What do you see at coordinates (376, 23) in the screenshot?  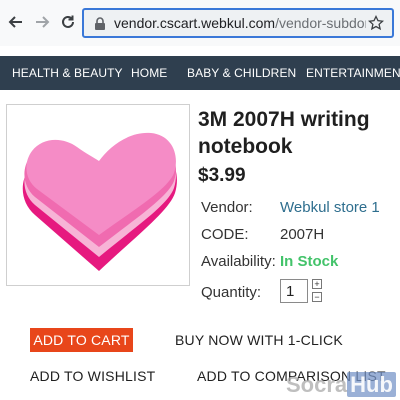 I see `bookmark-star-icon` at bounding box center [376, 23].